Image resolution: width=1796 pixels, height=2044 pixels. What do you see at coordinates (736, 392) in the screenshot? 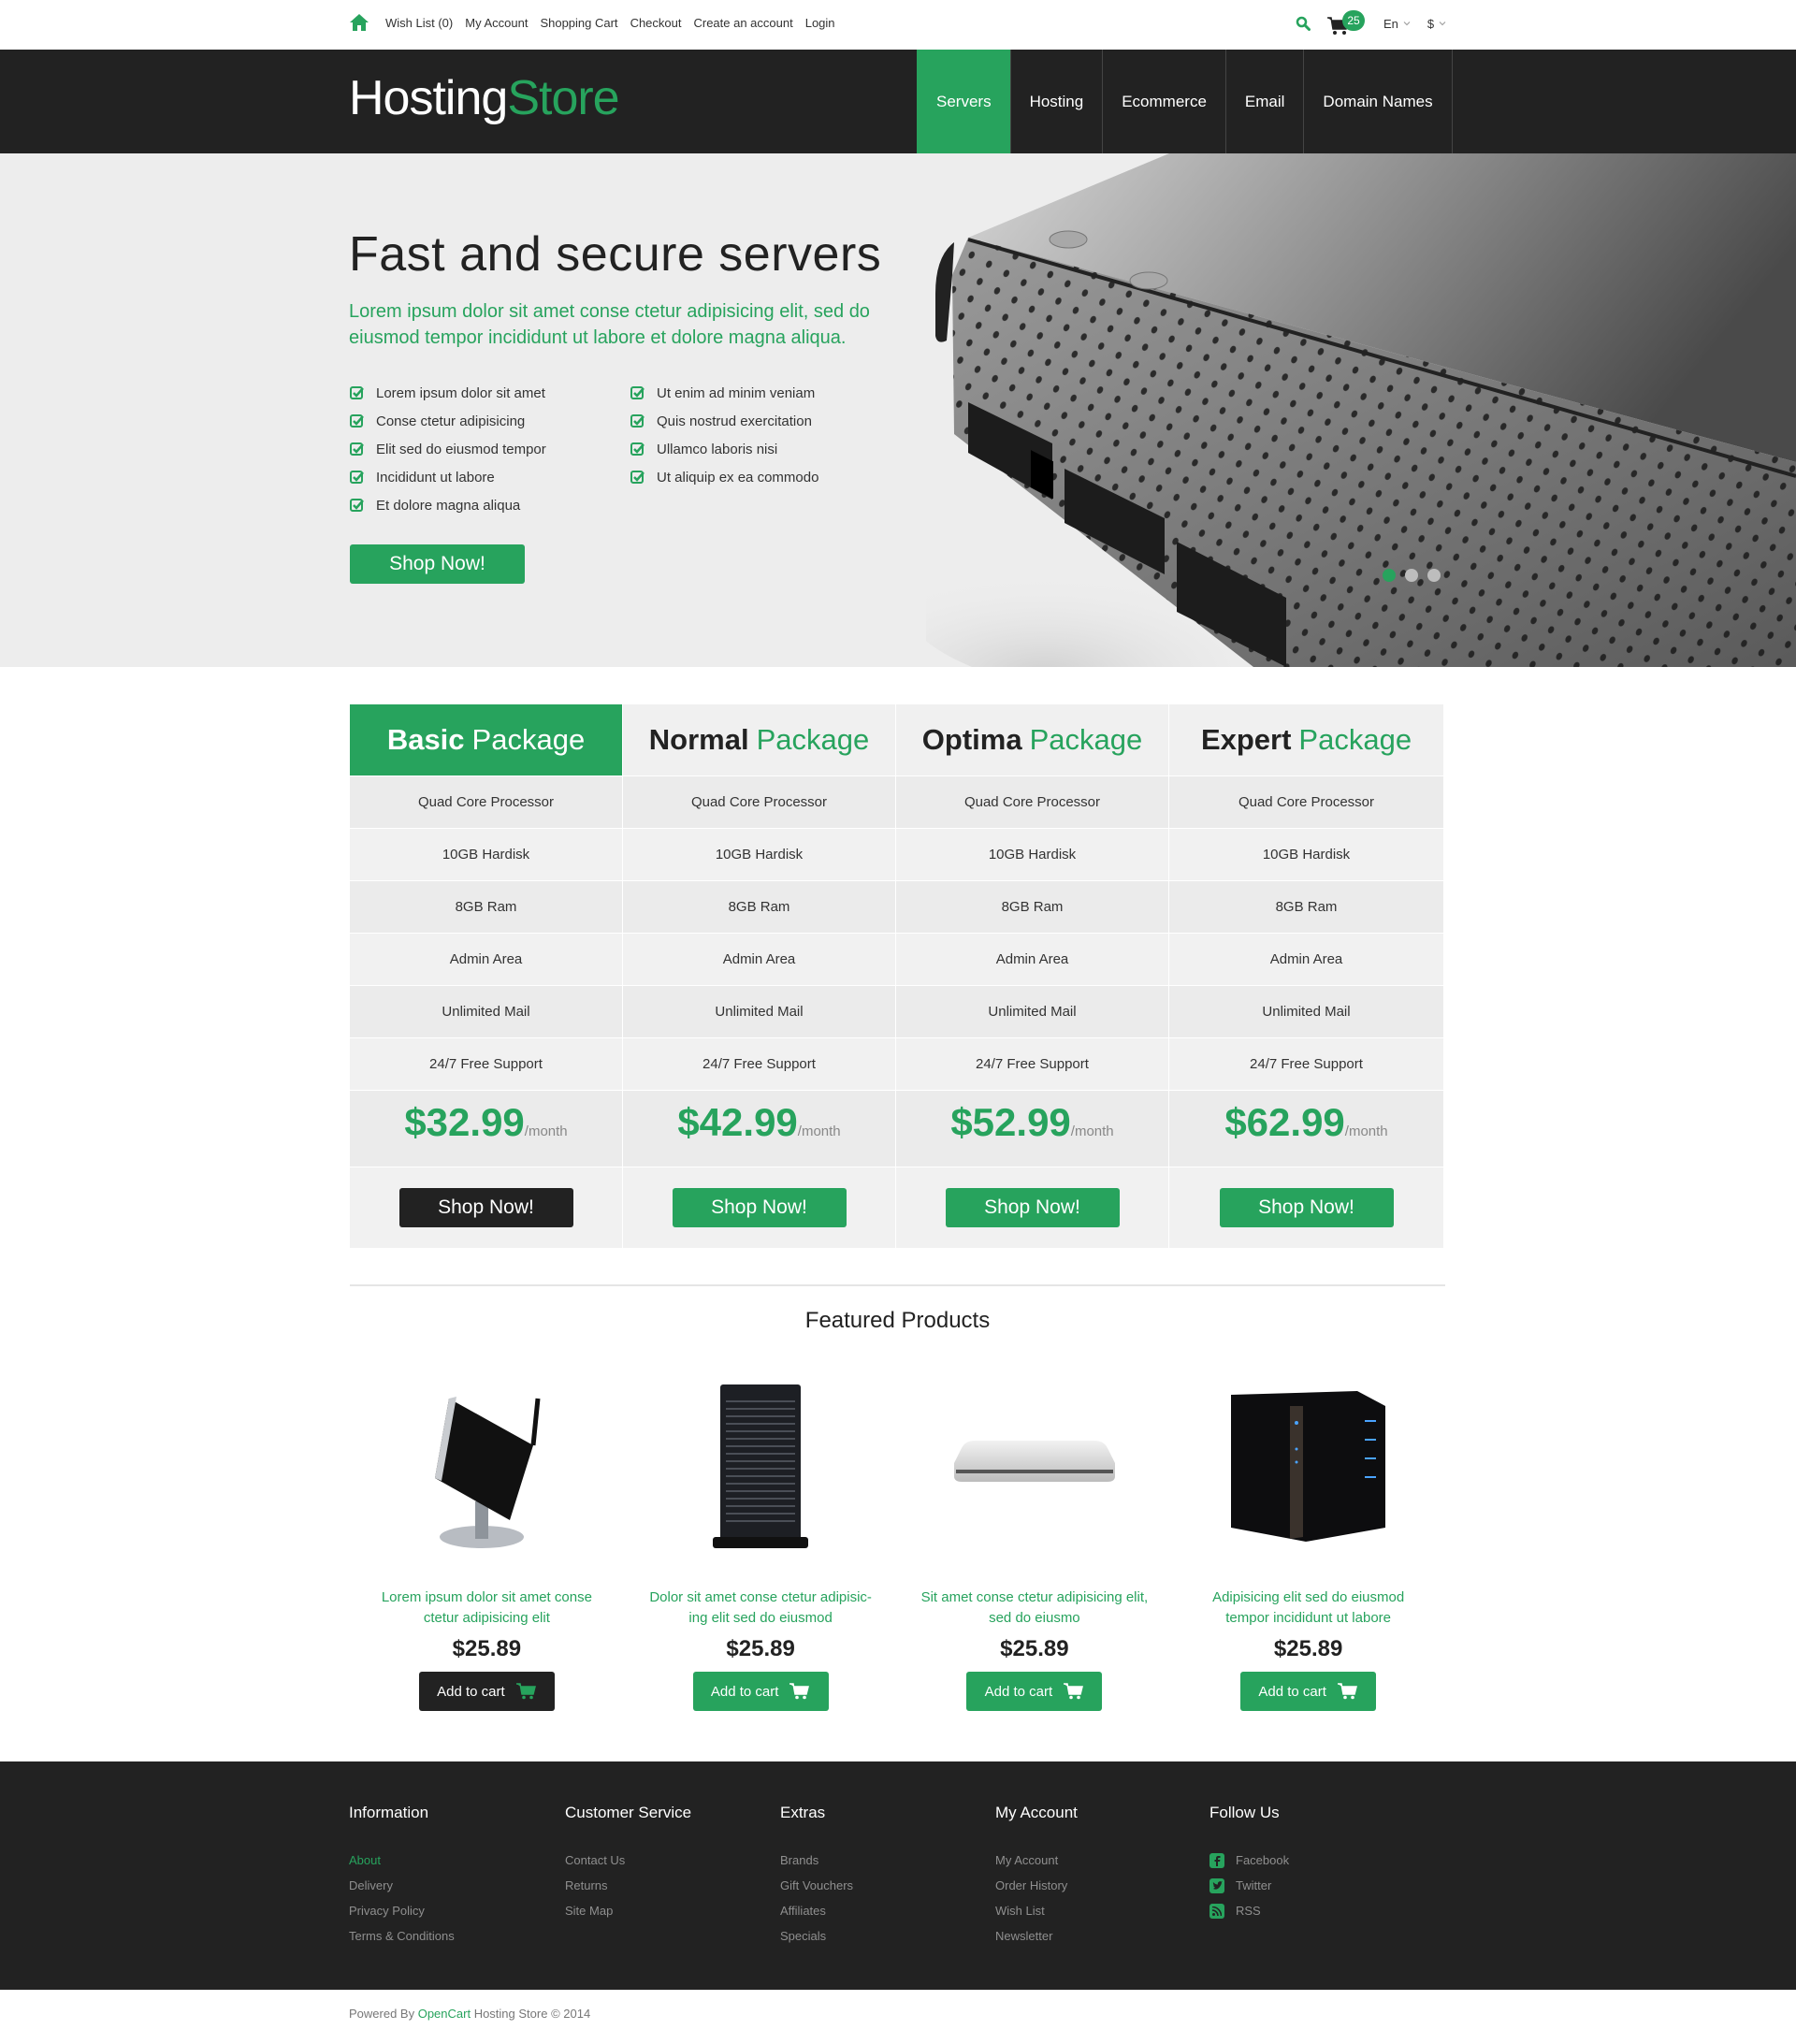
I see `list-item-text: Ut enim ad minim veniam` at bounding box center [736, 392].